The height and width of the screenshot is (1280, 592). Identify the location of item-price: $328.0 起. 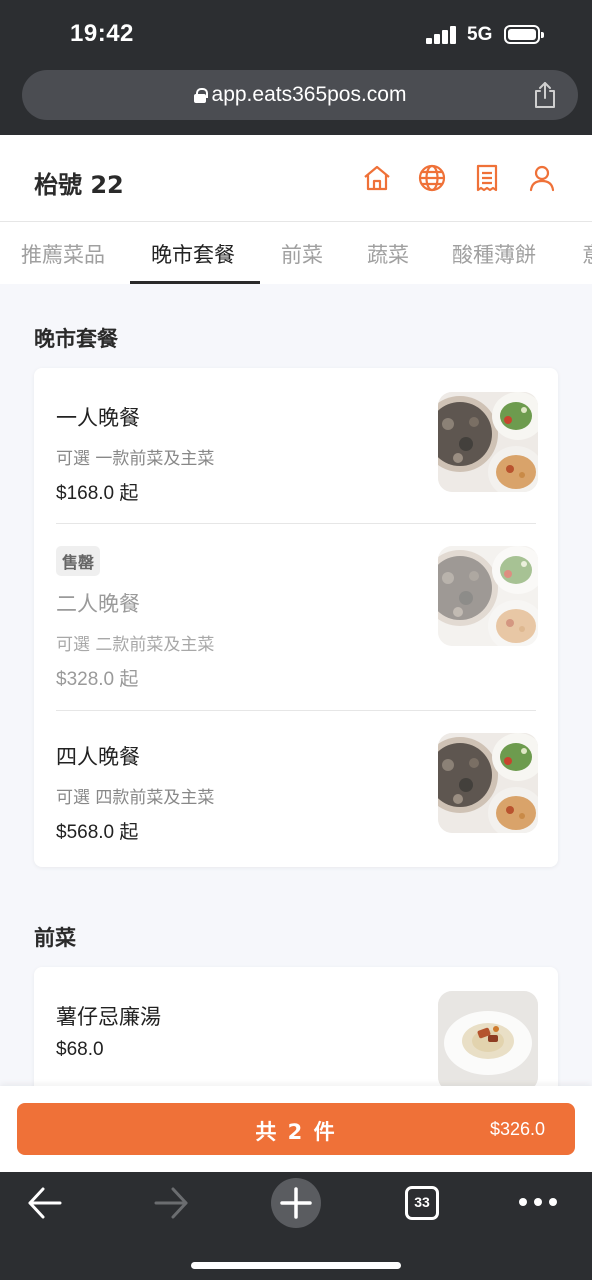
(97, 679).